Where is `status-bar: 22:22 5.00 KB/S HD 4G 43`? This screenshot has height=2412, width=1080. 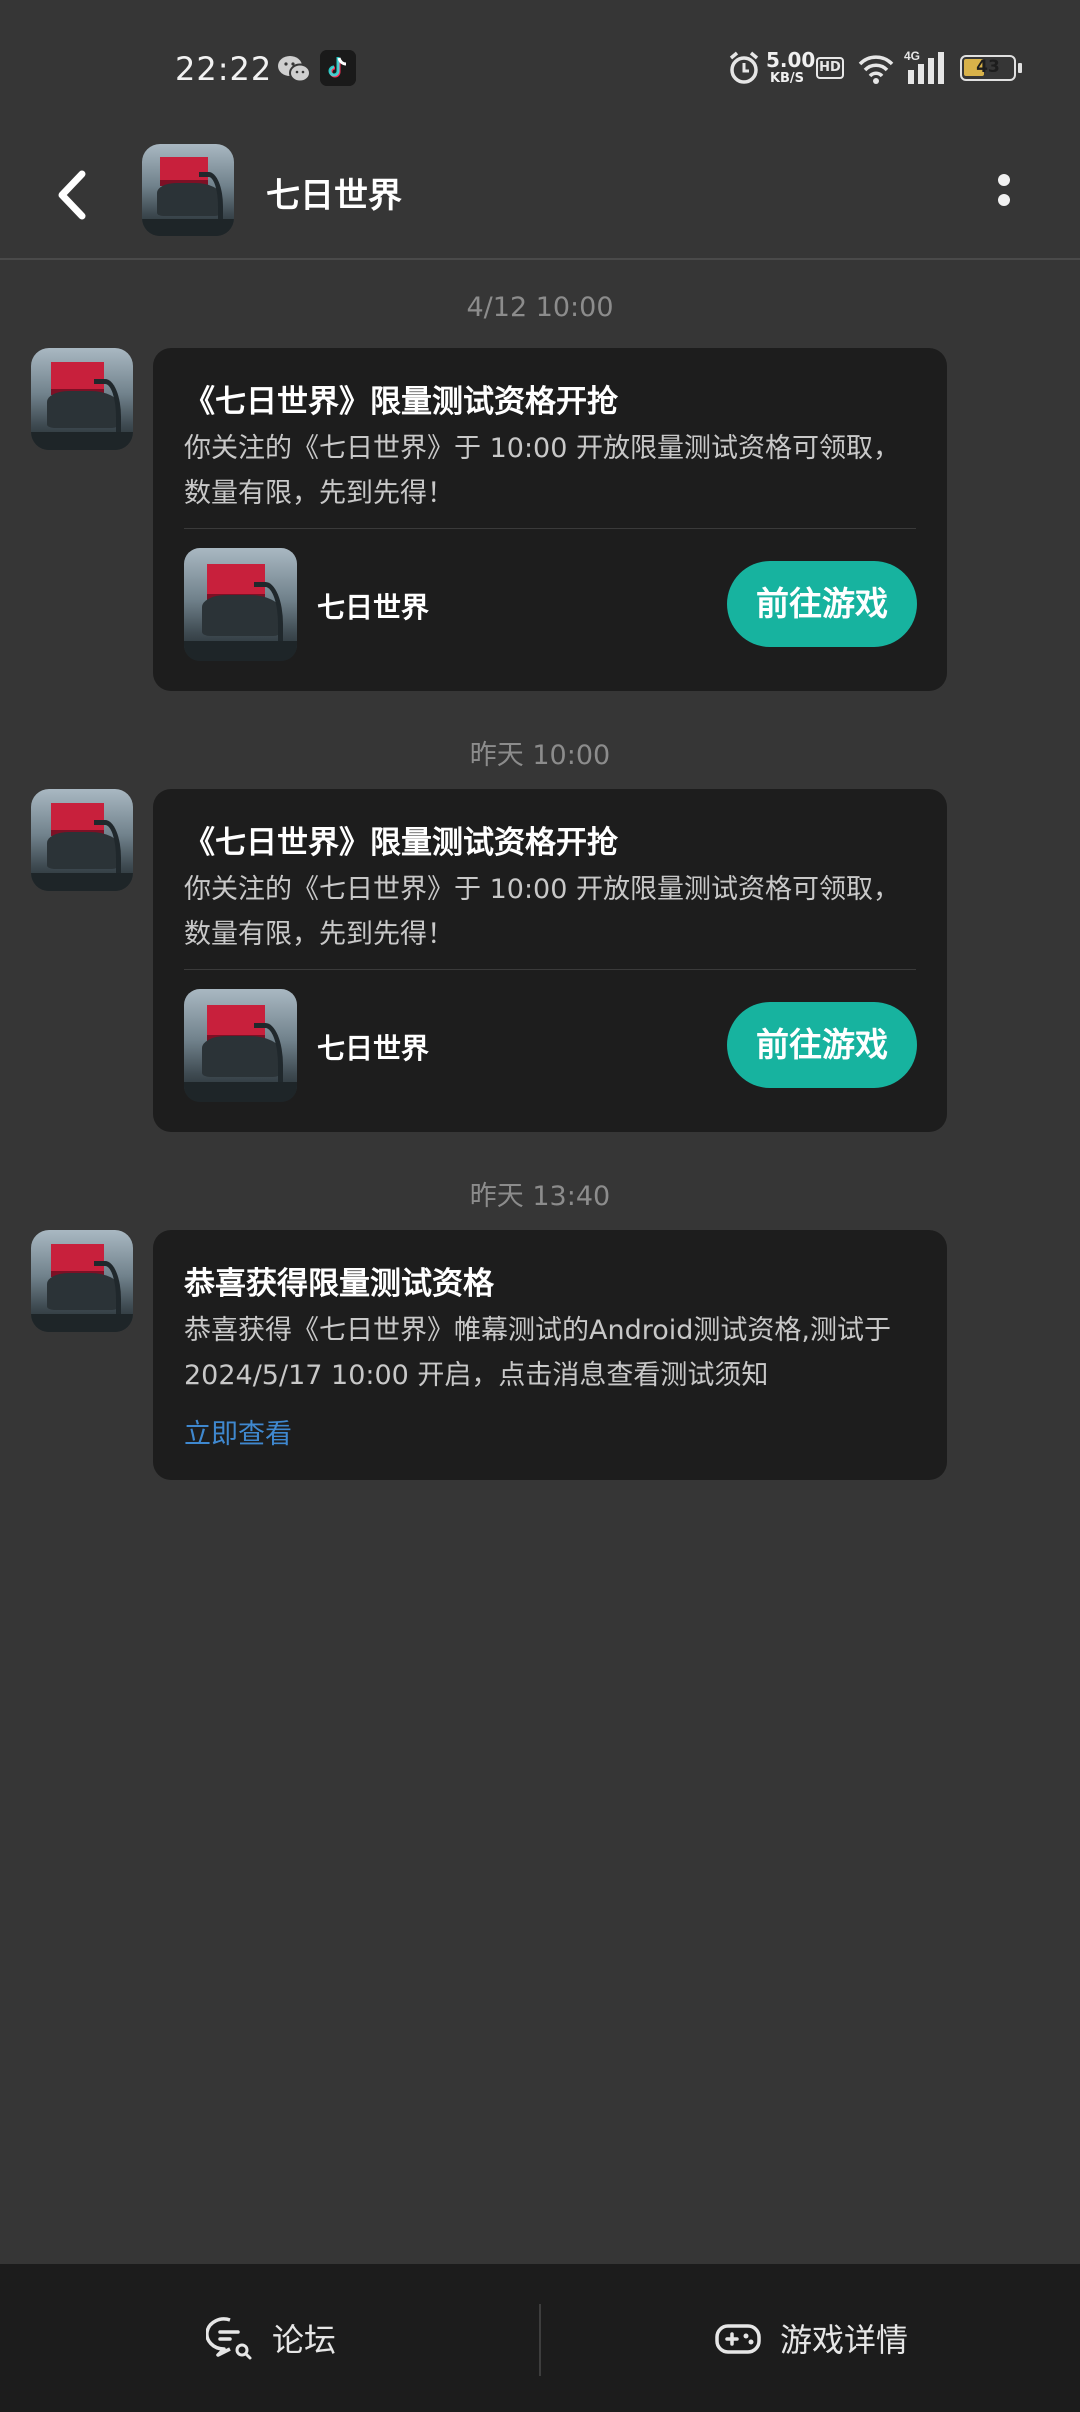 status-bar: 22:22 5.00 KB/S HD 4G 43 is located at coordinates (540, 65).